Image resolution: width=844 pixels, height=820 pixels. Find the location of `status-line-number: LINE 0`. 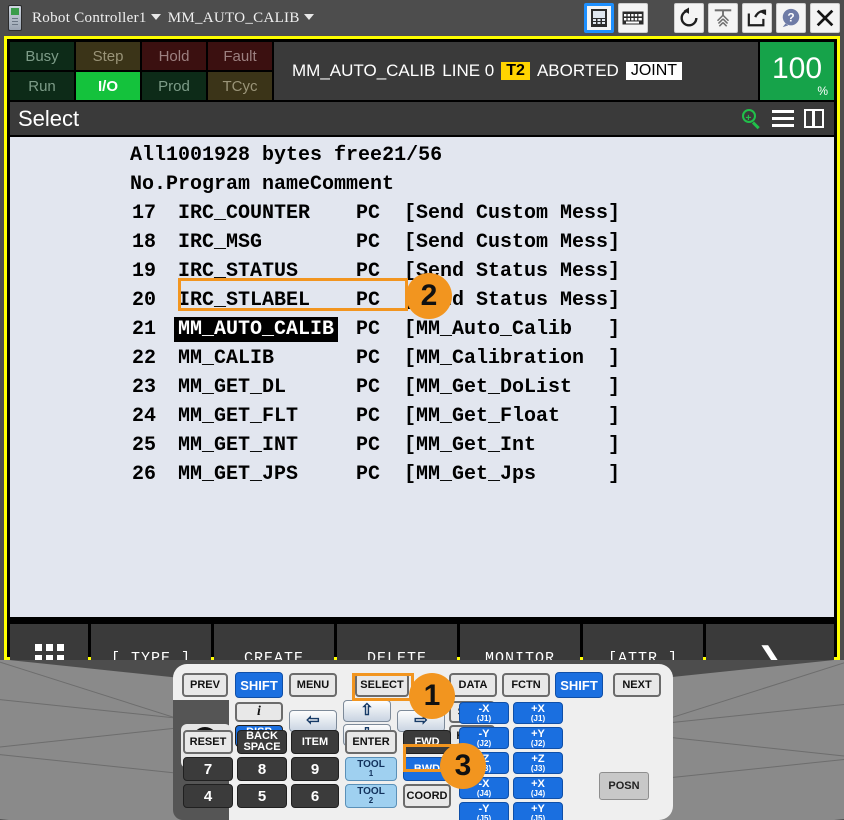

status-line-number: LINE 0 is located at coordinates (468, 70).